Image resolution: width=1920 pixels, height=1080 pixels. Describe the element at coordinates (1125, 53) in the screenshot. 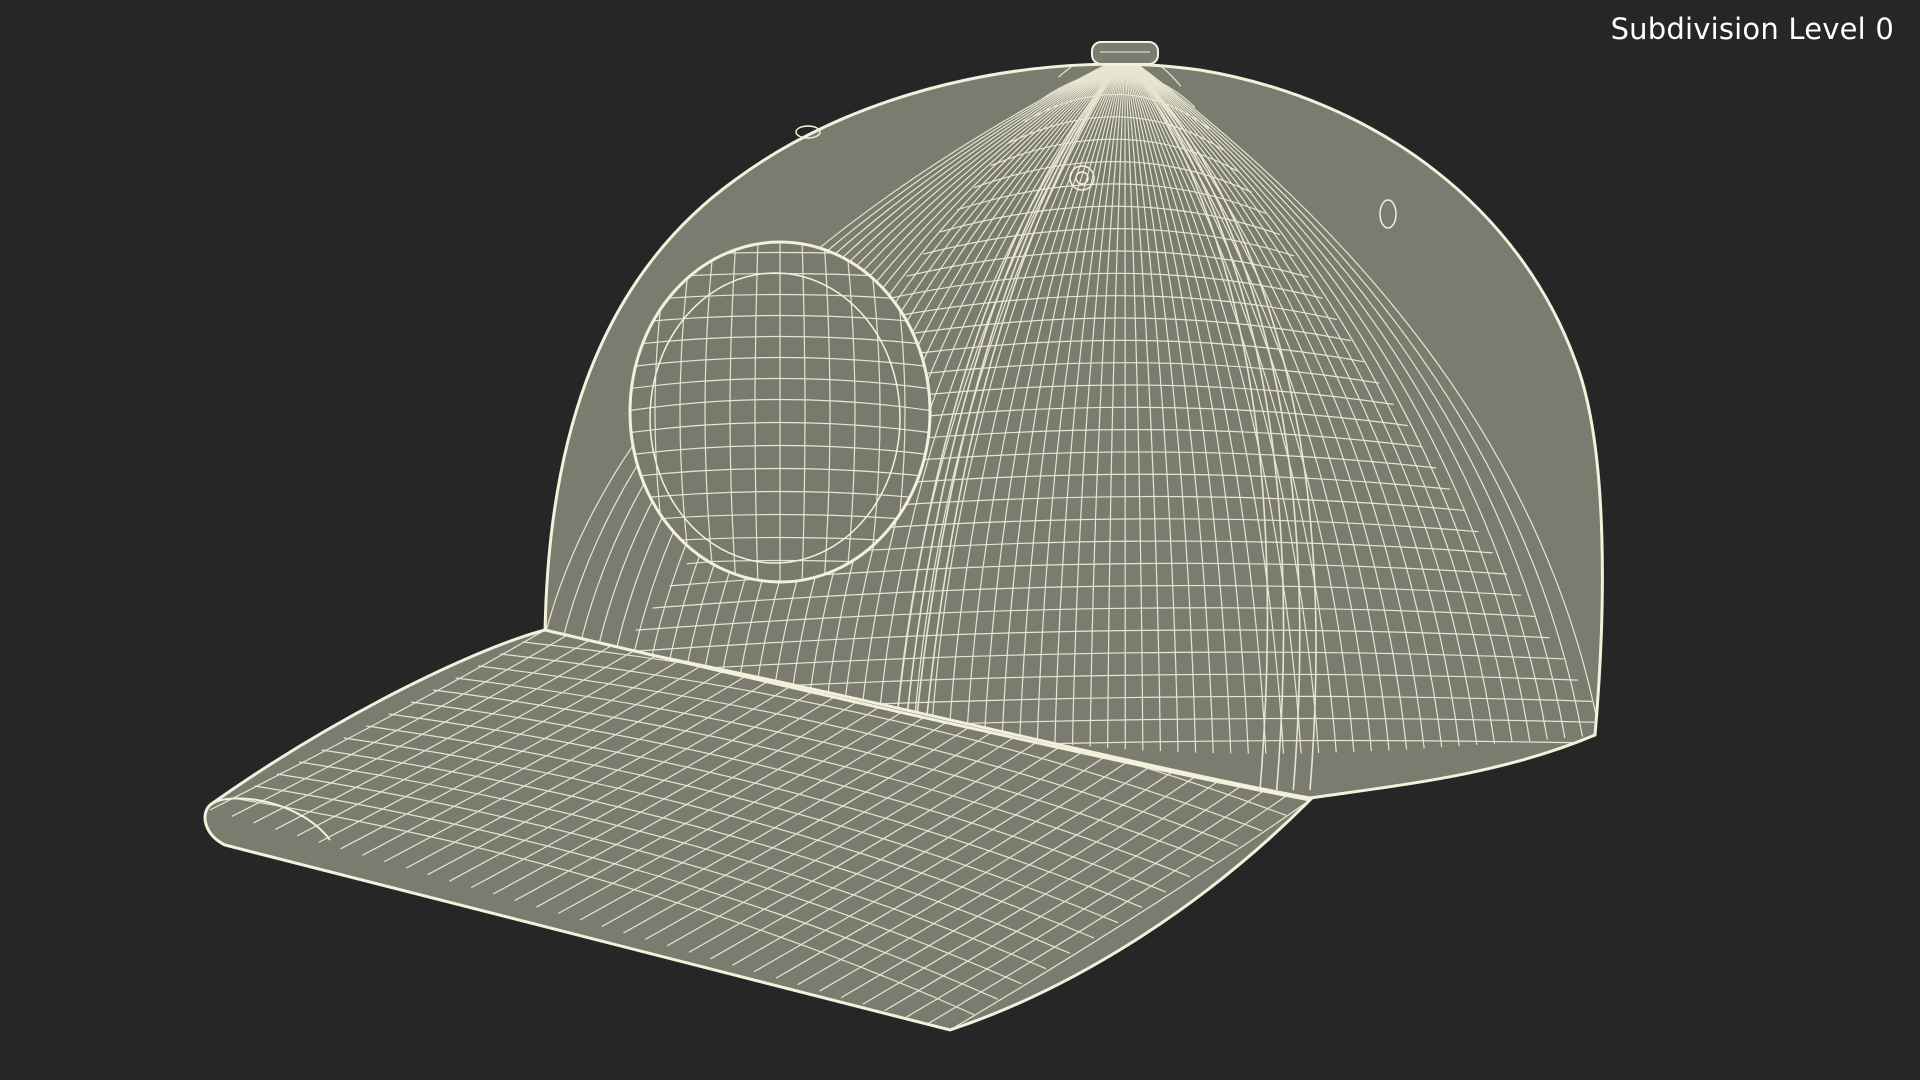

I see `cap-top-button` at that location.